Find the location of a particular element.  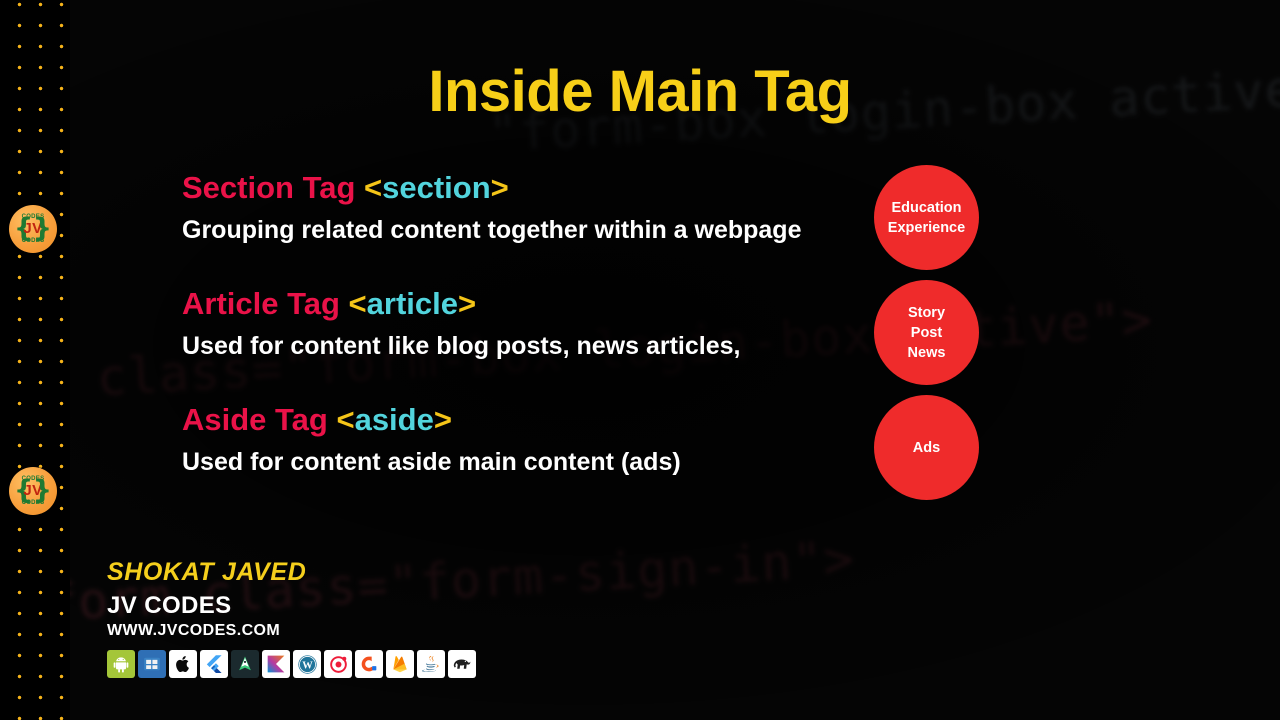

google-ads-icon is located at coordinates (369, 664).